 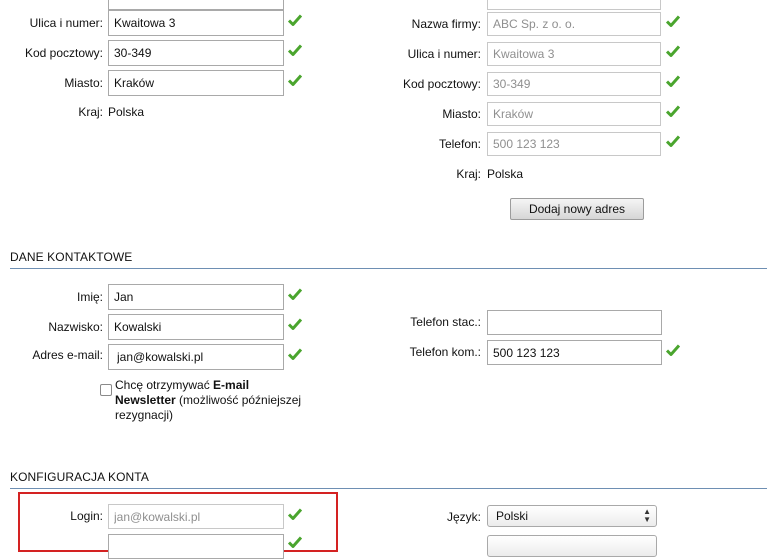 What do you see at coordinates (574, 24) in the screenshot?
I see `company-input` at bounding box center [574, 24].